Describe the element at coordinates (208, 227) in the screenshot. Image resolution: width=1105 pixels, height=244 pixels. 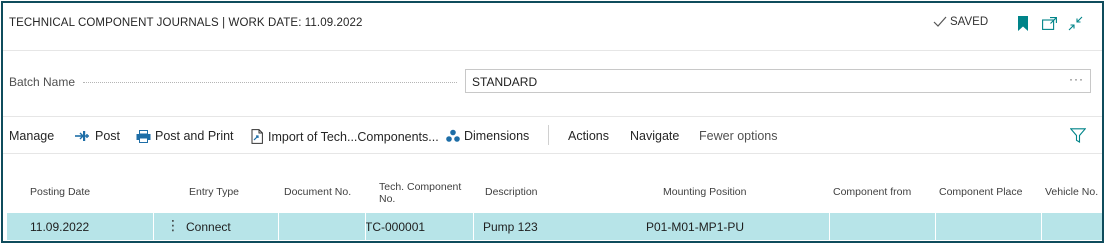
I see `cell-entry-type: Connect` at that location.